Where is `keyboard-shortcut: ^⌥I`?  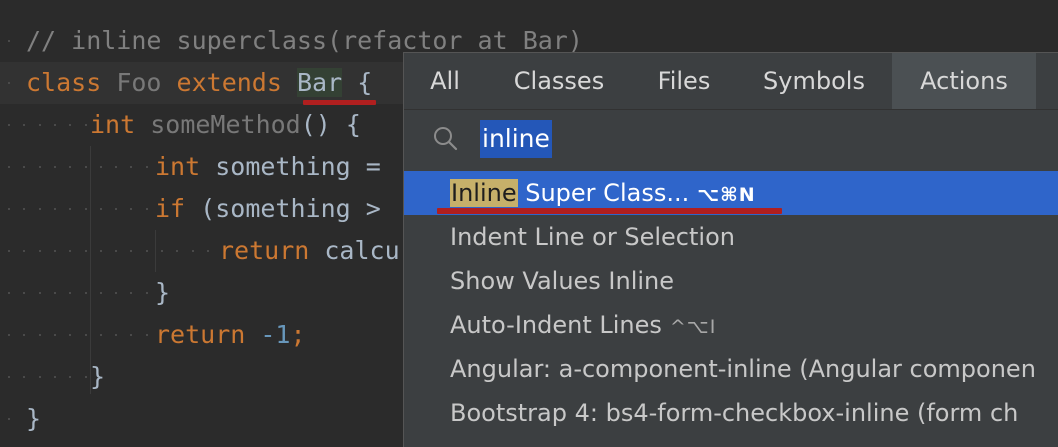 keyboard-shortcut: ^⌥I is located at coordinates (693, 327).